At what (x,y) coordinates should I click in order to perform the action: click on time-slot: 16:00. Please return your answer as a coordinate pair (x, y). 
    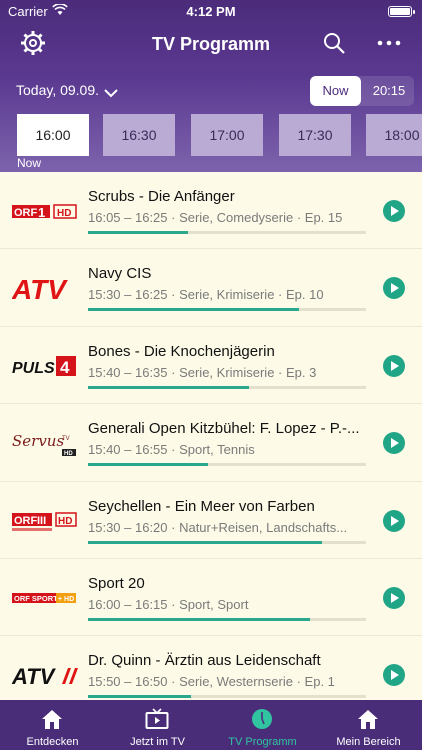
    Looking at the image, I should click on (53, 135).